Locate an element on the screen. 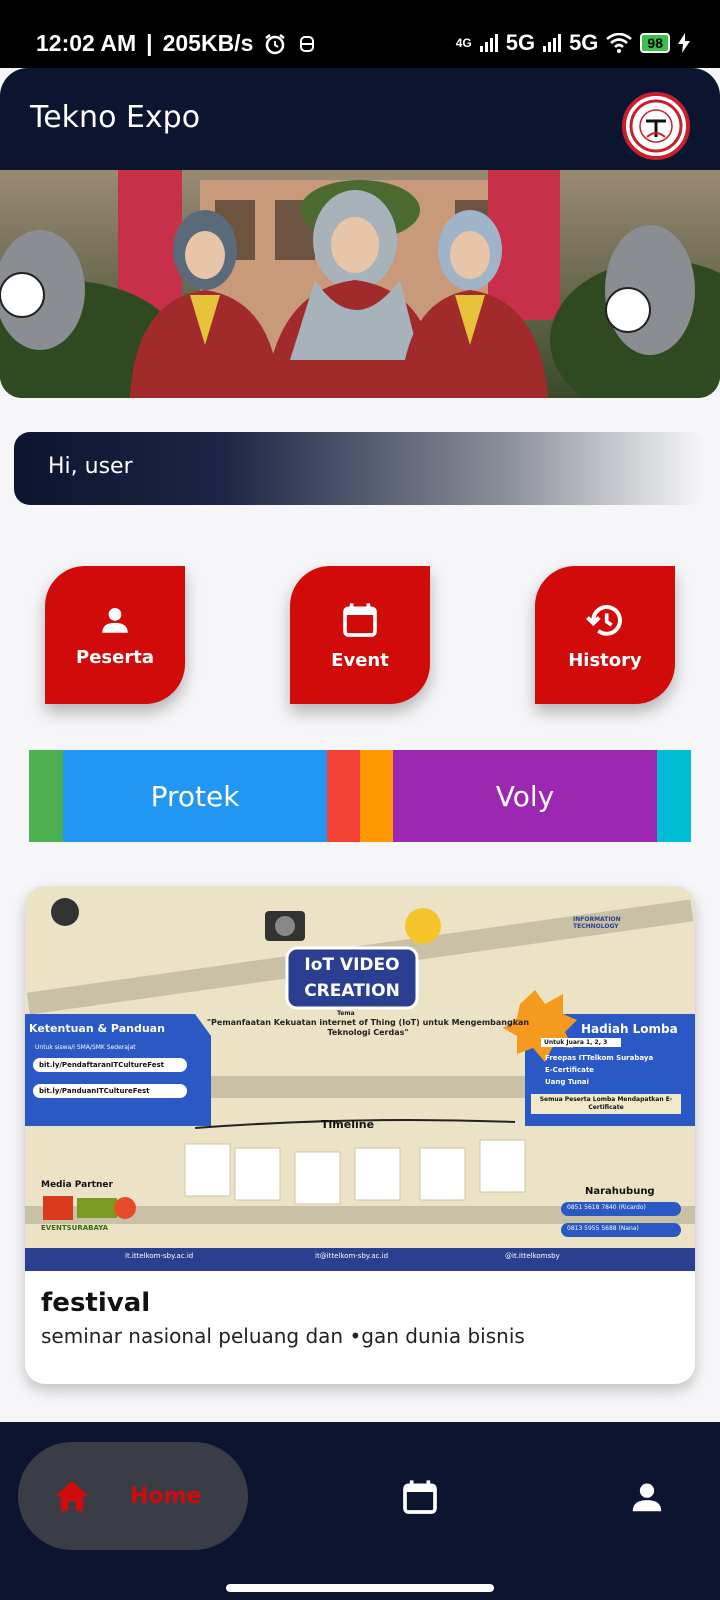 The image size is (720, 1600). poster-event-surabaya: EVENTSURABAYA is located at coordinates (75, 1228).